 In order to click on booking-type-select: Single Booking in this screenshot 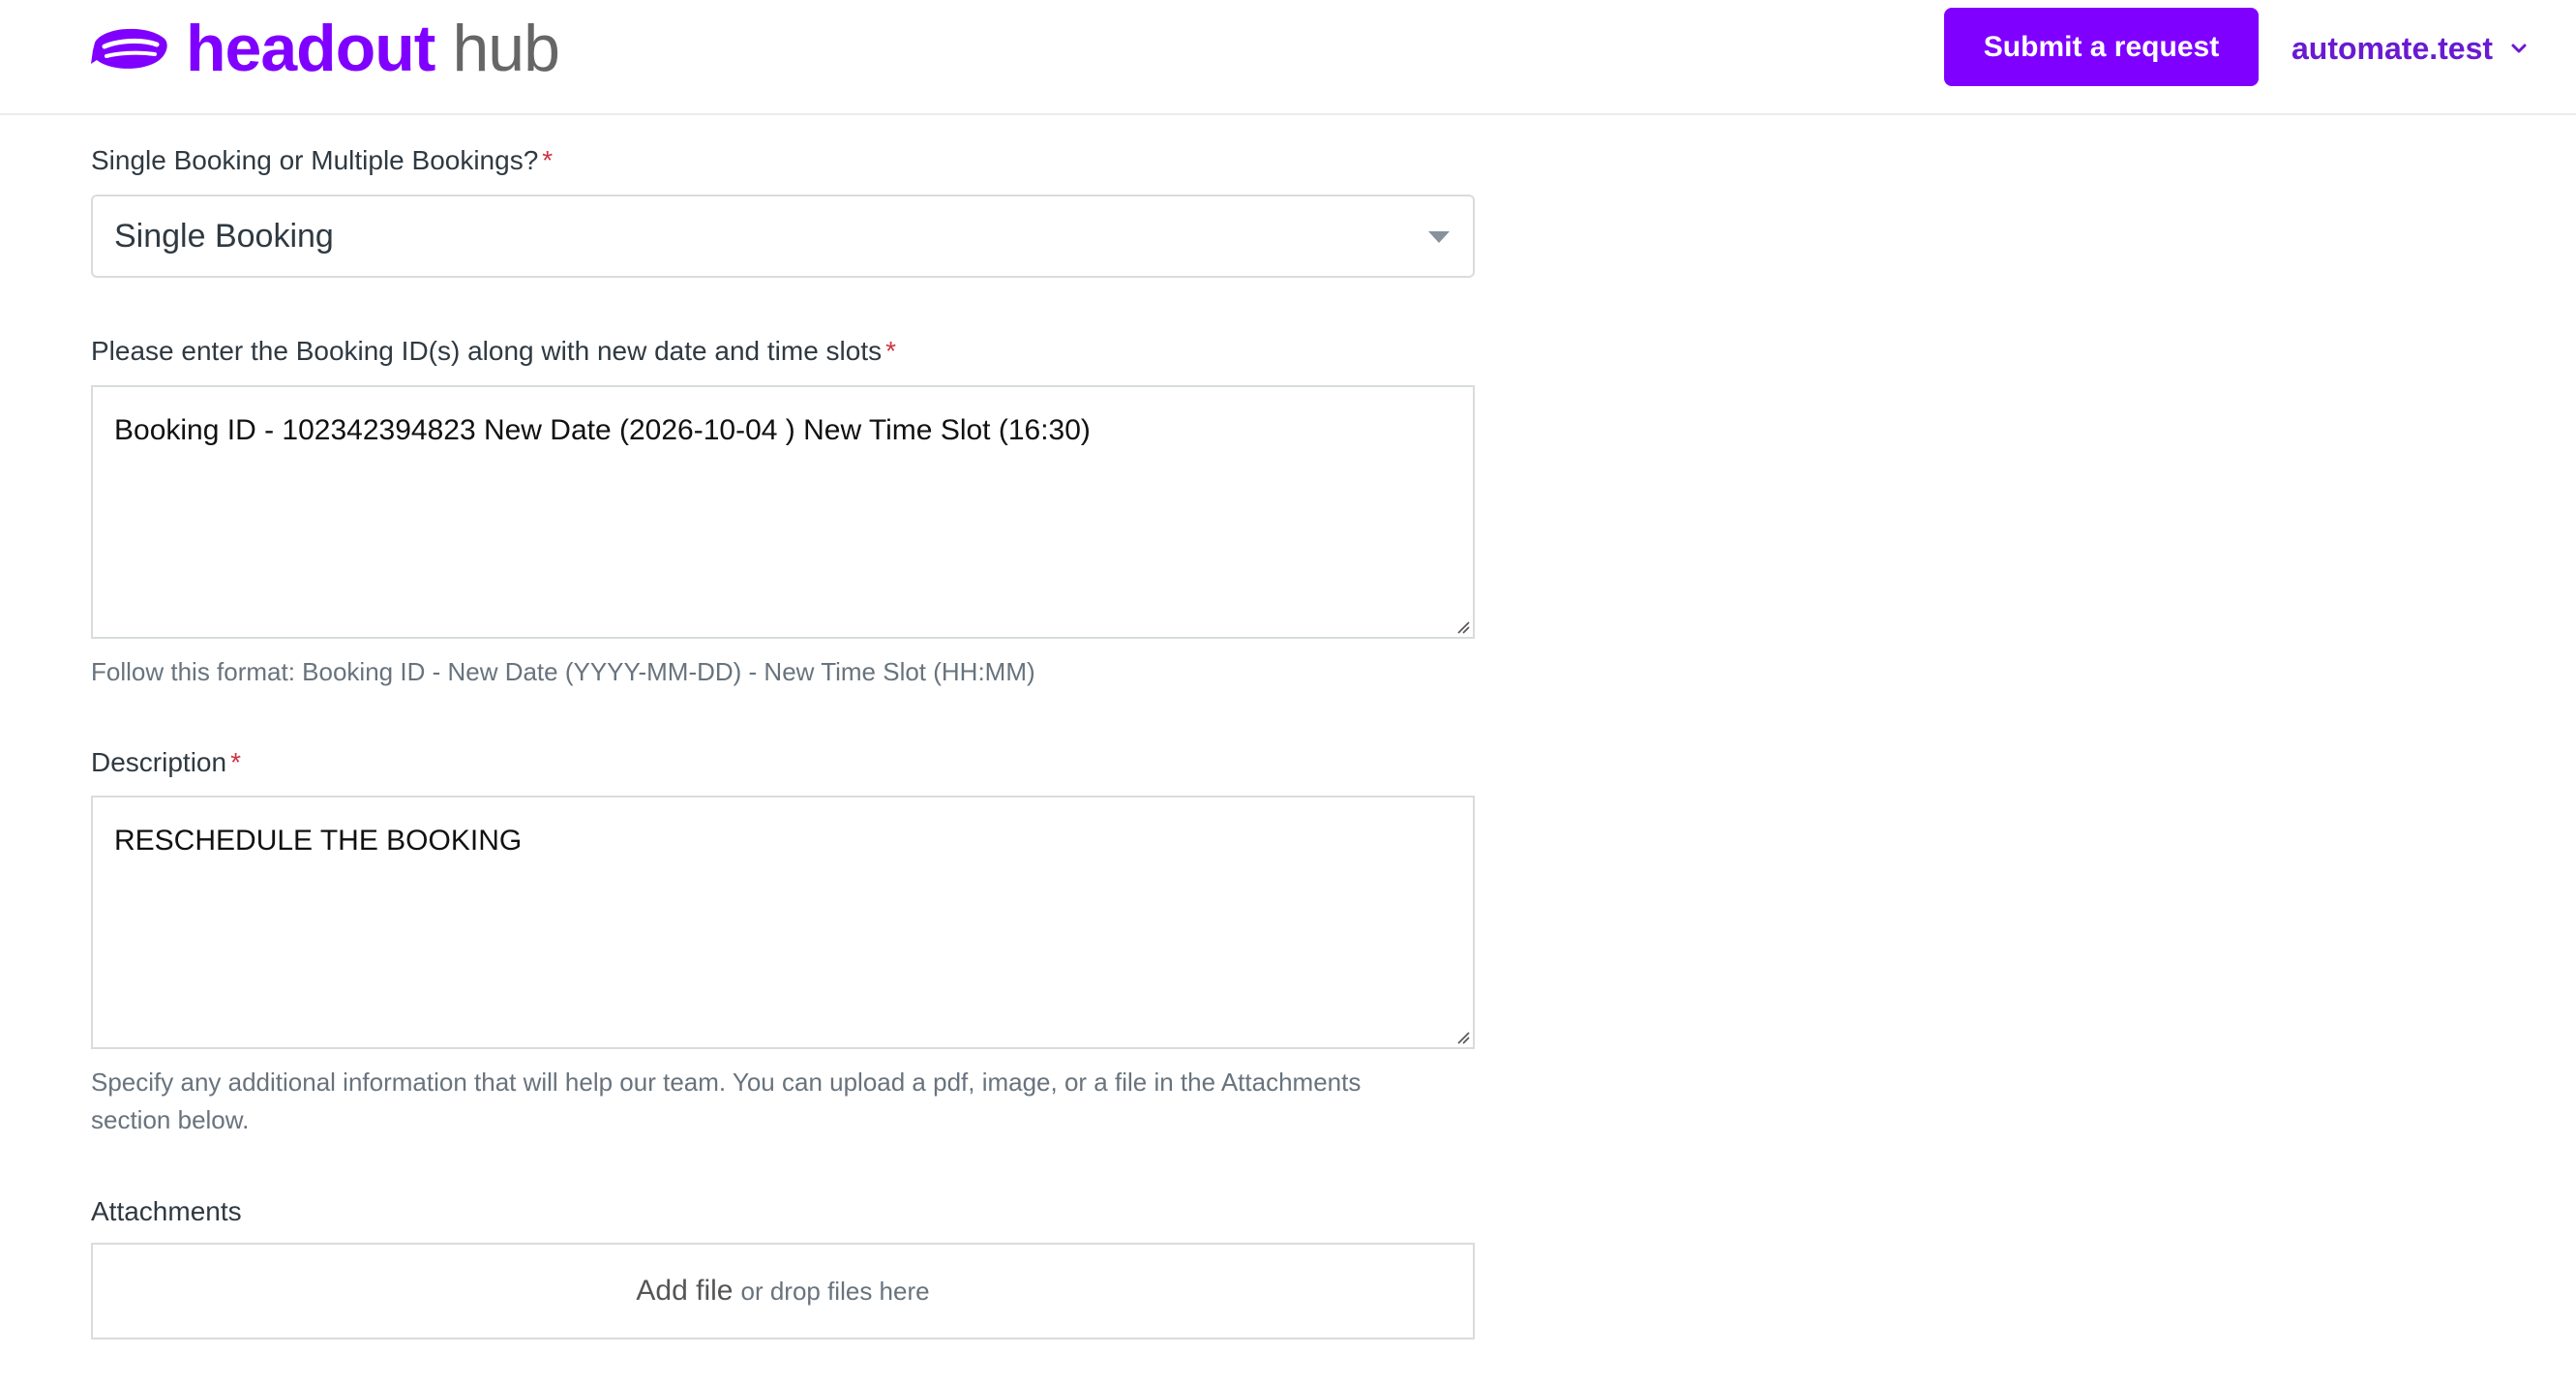, I will do `click(783, 236)`.